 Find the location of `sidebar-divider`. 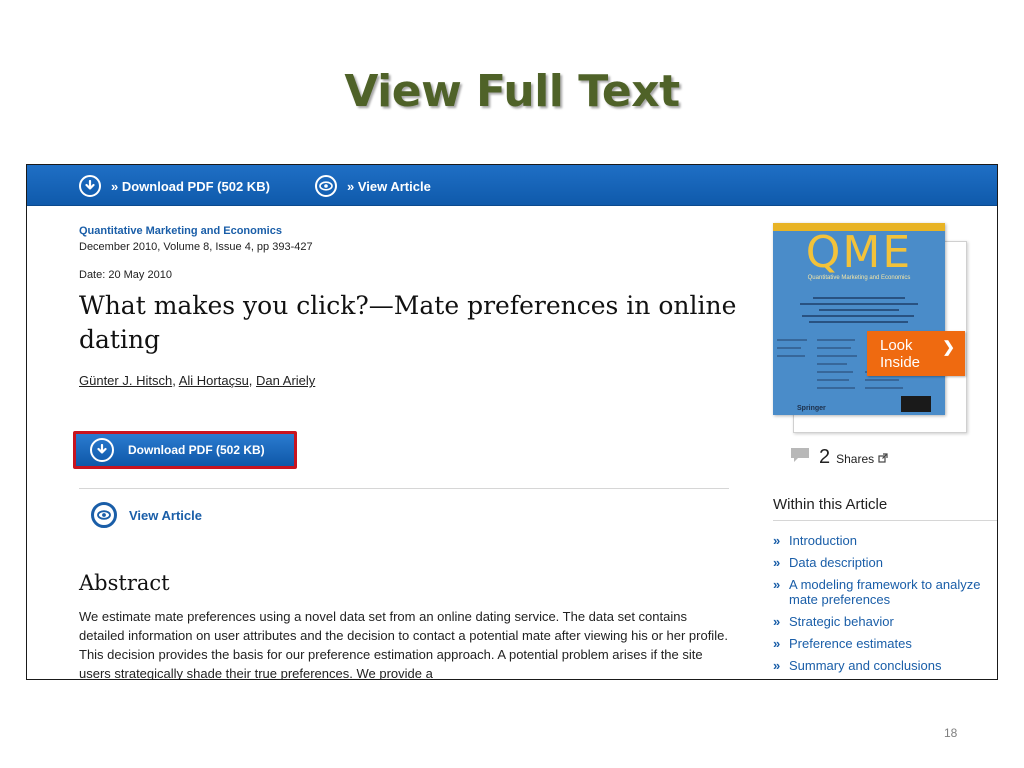

sidebar-divider is located at coordinates (885, 520).